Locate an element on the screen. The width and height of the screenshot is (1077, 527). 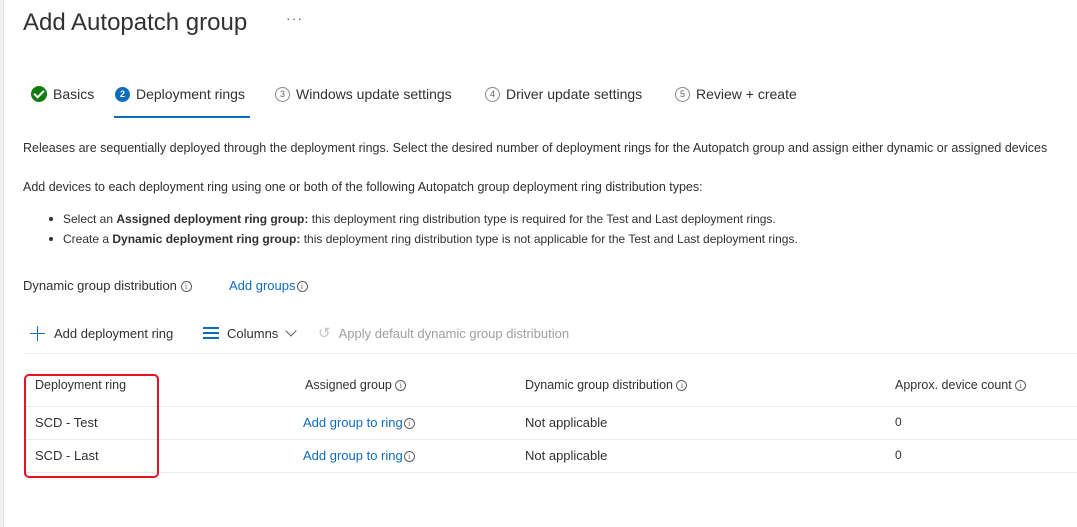
bullet-emphasis: Dynamic deployment ring group: is located at coordinates (206, 239).